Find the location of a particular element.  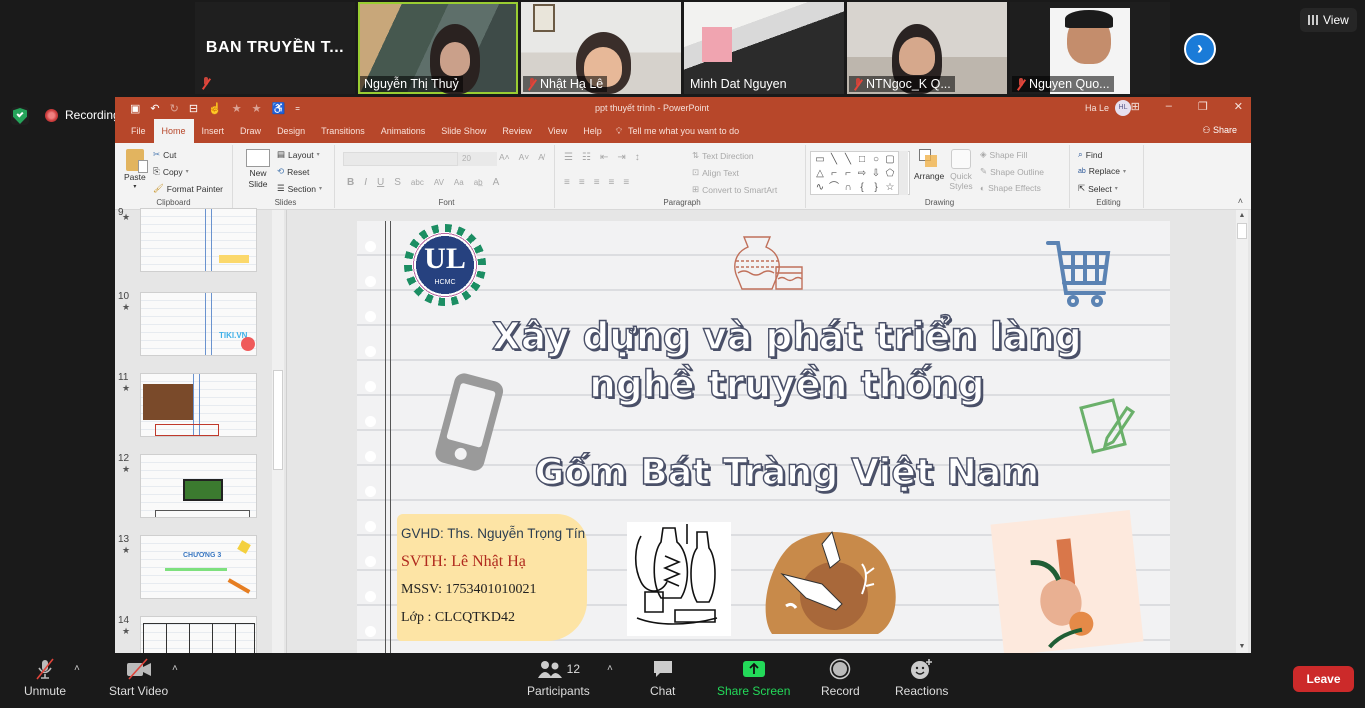

bold-button: B is located at coordinates (350, 182).